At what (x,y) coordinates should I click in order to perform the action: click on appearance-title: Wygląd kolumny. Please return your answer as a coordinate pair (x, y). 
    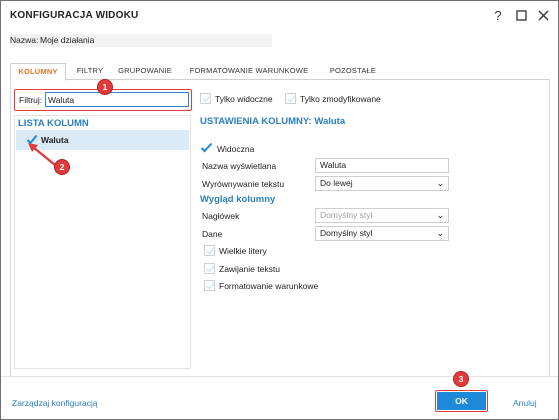
    Looking at the image, I should click on (238, 199).